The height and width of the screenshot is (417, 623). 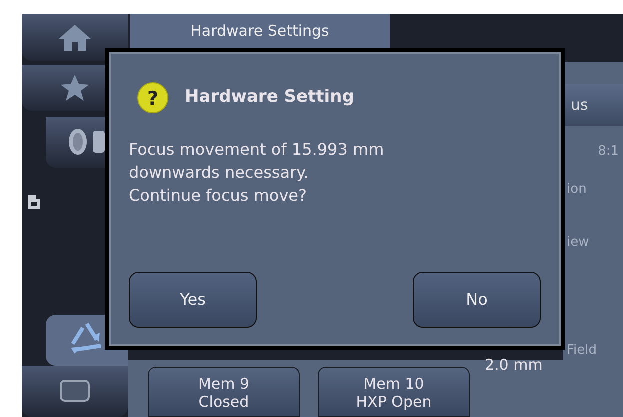 I want to click on title-tab: Hardware Settings, so click(x=260, y=31).